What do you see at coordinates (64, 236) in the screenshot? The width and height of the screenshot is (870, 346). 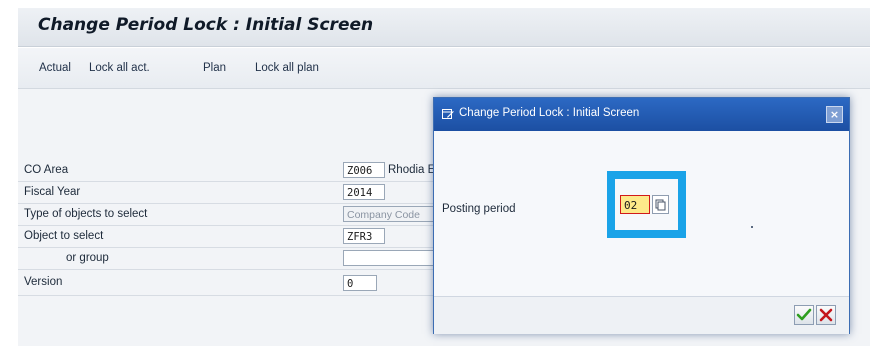 I see `object-to-select-label: Object to select` at bounding box center [64, 236].